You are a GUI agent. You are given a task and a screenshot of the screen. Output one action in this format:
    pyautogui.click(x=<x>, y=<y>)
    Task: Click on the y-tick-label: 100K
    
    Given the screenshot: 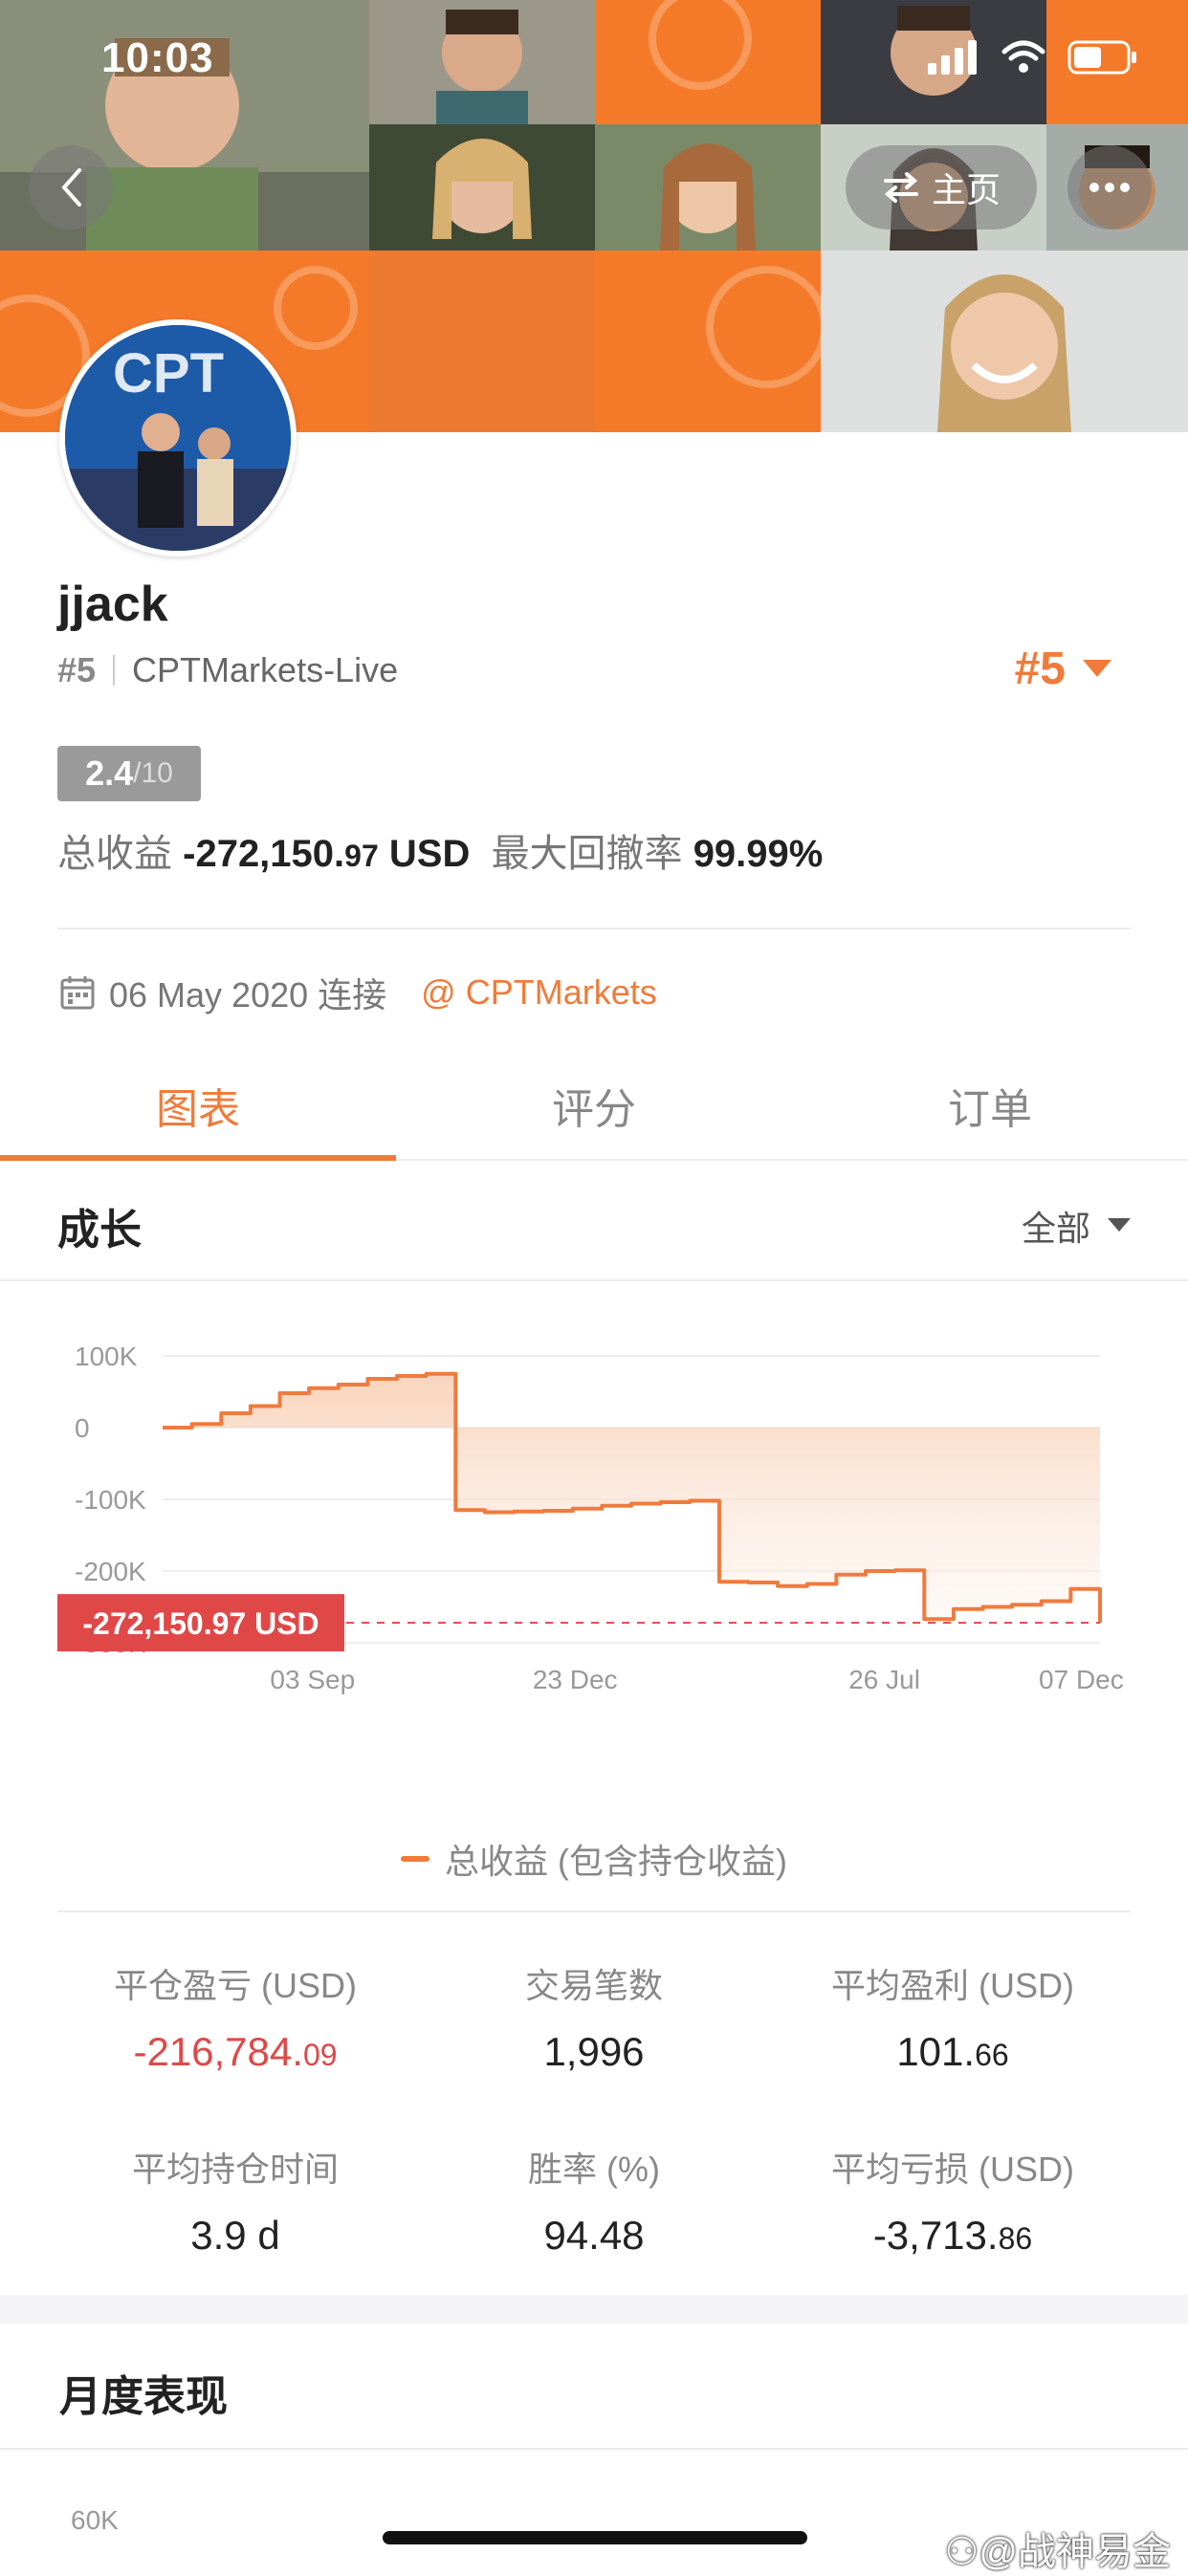 What is the action you would take?
    pyautogui.click(x=106, y=1356)
    